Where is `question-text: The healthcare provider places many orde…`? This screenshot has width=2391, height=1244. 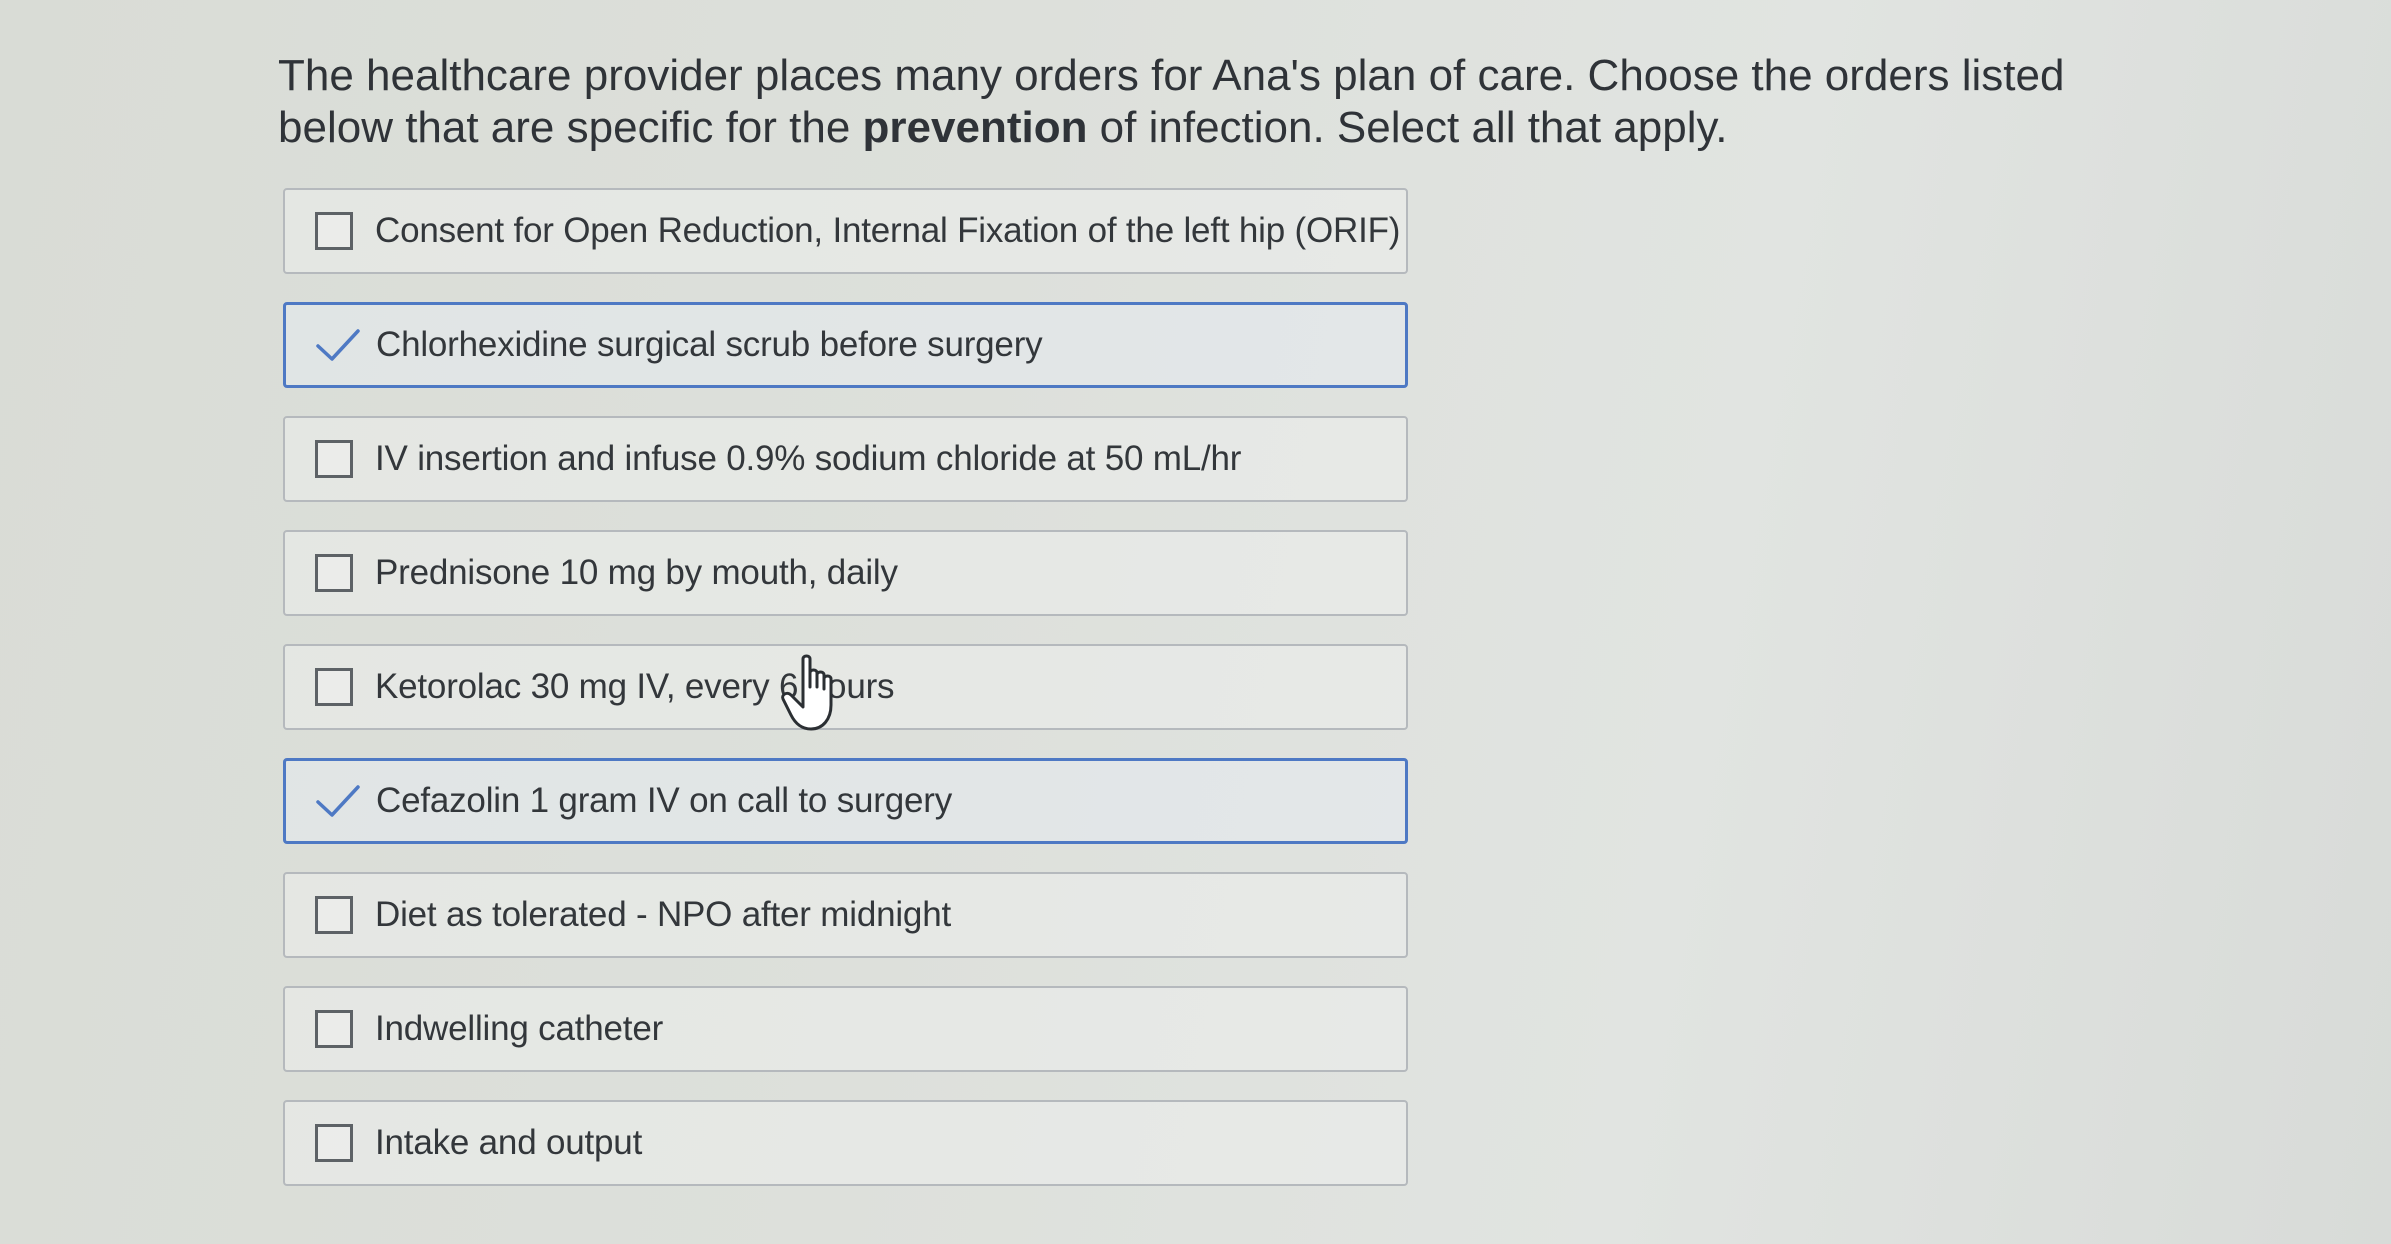
question-text: The healthcare provider places many orde… is located at coordinates (1228, 102).